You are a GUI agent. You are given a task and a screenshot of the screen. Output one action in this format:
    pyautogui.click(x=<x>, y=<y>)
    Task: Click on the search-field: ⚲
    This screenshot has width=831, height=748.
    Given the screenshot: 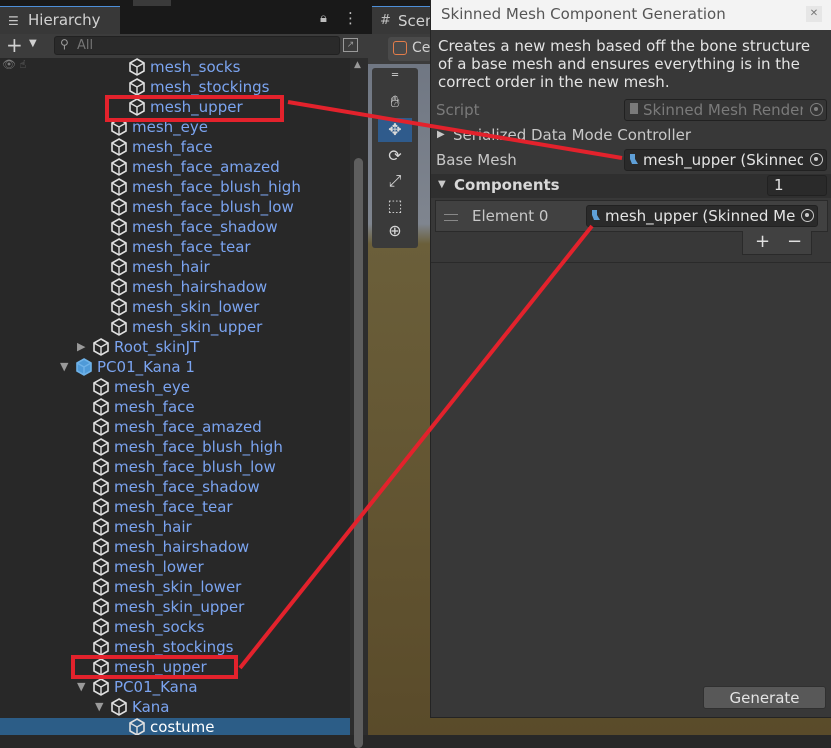 What is the action you would take?
    pyautogui.click(x=197, y=45)
    